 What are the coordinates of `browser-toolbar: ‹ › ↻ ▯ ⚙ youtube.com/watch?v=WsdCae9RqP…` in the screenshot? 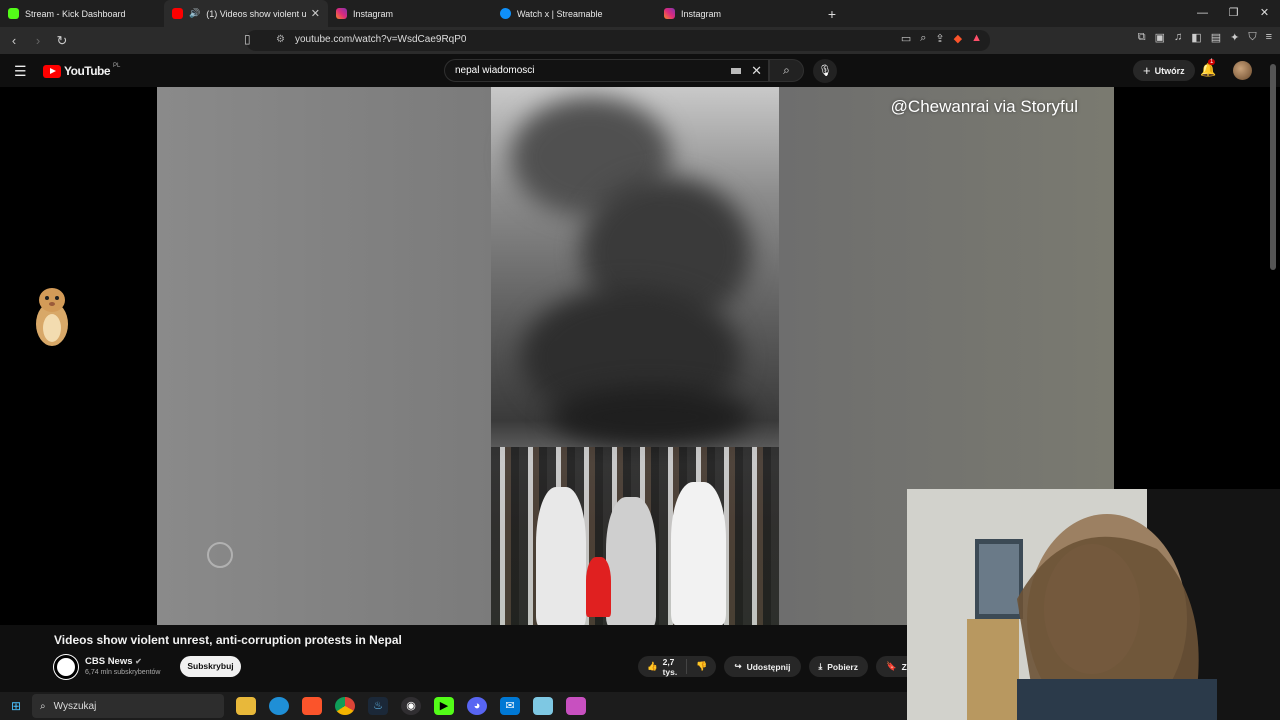 It's located at (640, 40).